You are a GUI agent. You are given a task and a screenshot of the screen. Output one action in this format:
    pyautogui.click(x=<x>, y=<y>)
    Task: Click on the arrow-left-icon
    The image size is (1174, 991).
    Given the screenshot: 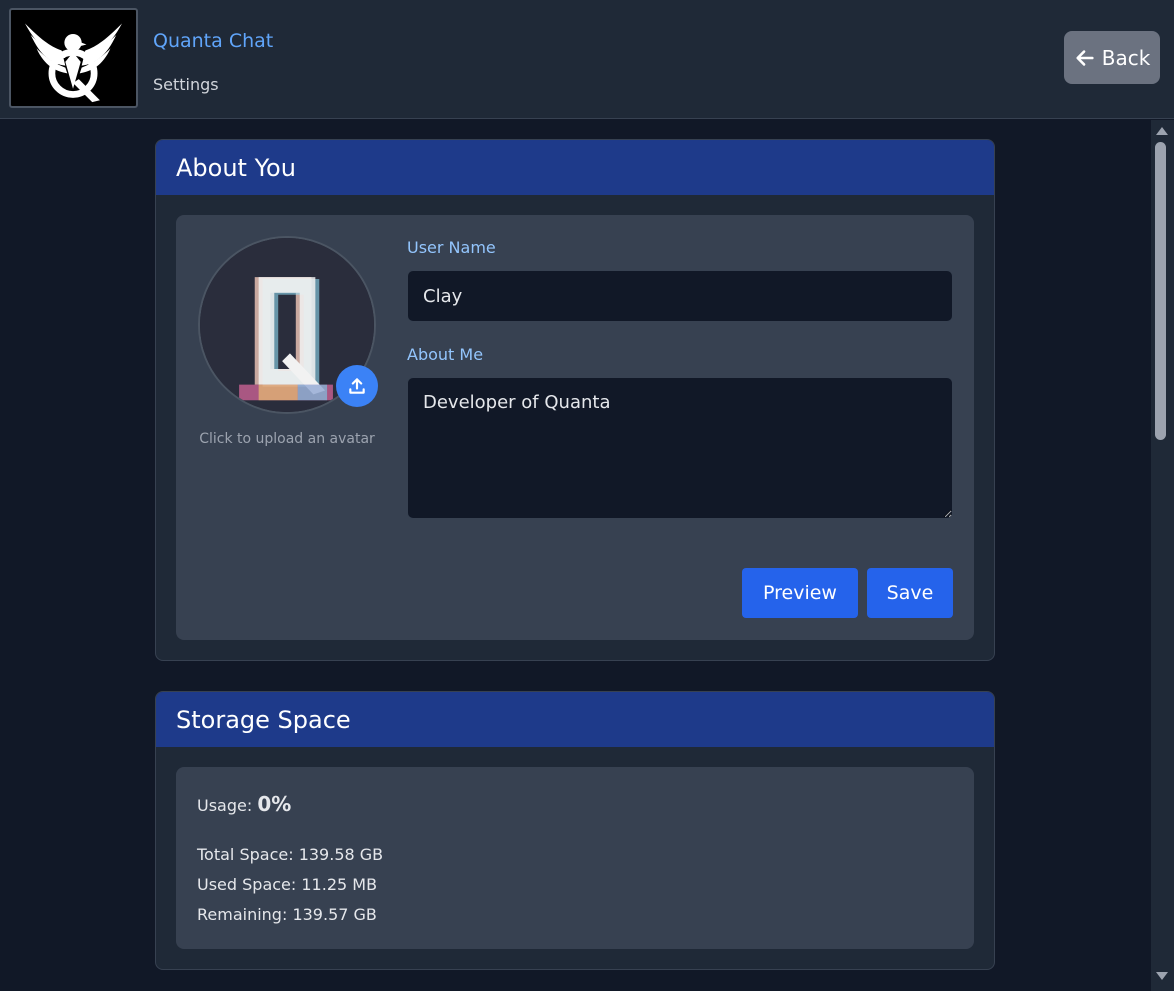 What is the action you would take?
    pyautogui.click(x=1085, y=57)
    